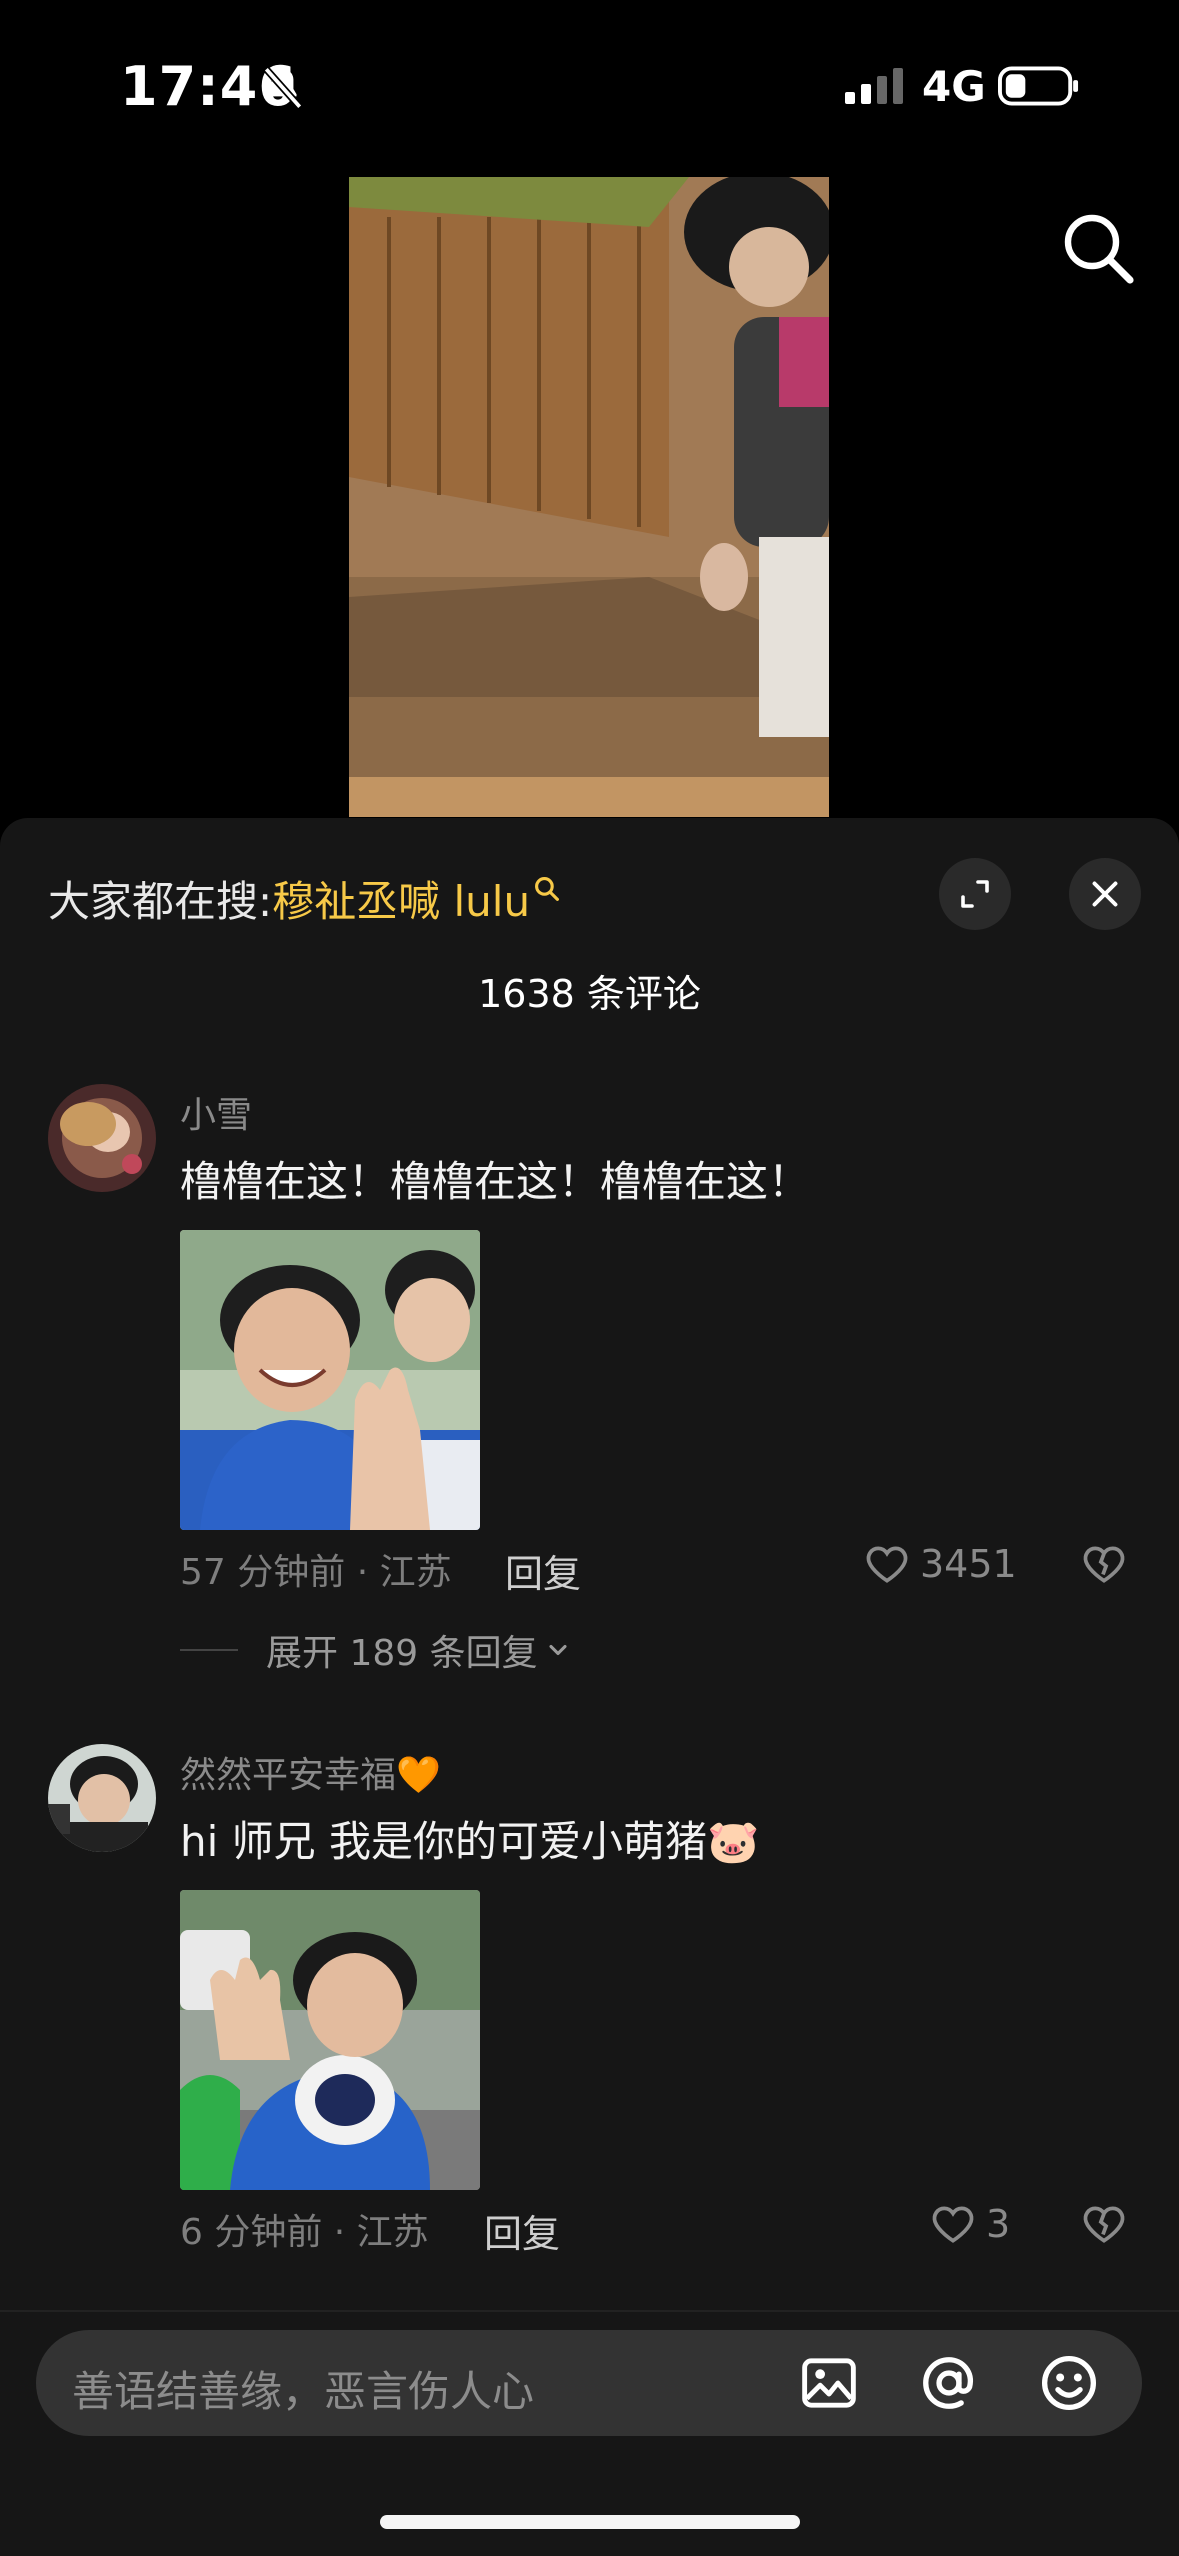  Describe the element at coordinates (547, 889) in the screenshot. I see `small-search-icon` at that location.